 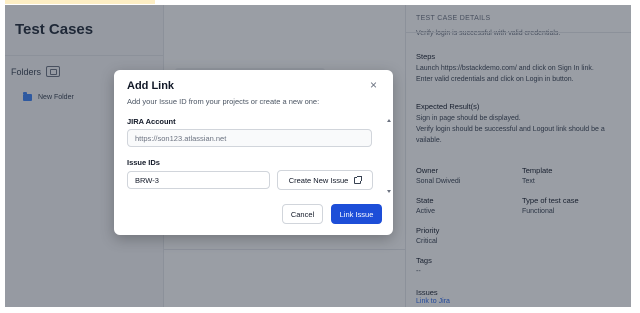 What do you see at coordinates (389, 191) in the screenshot?
I see `scroll-down-icon` at bounding box center [389, 191].